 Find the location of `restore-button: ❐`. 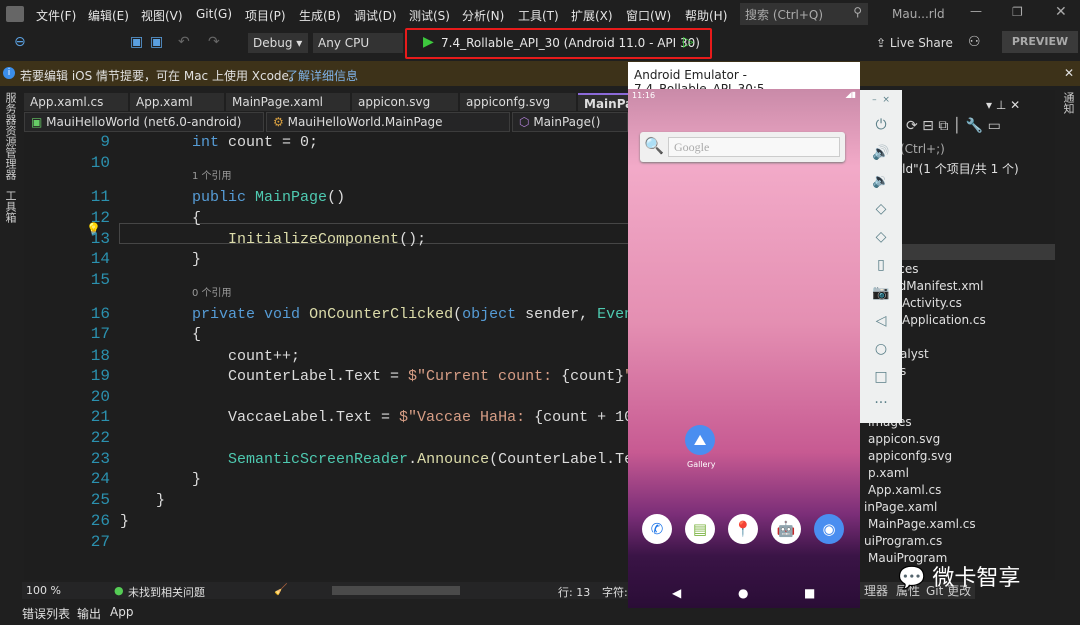

restore-button: ❐ is located at coordinates (1017, 12).